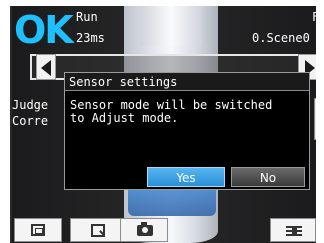  I want to click on dialog-title: Sensor settings, so click(187, 82).